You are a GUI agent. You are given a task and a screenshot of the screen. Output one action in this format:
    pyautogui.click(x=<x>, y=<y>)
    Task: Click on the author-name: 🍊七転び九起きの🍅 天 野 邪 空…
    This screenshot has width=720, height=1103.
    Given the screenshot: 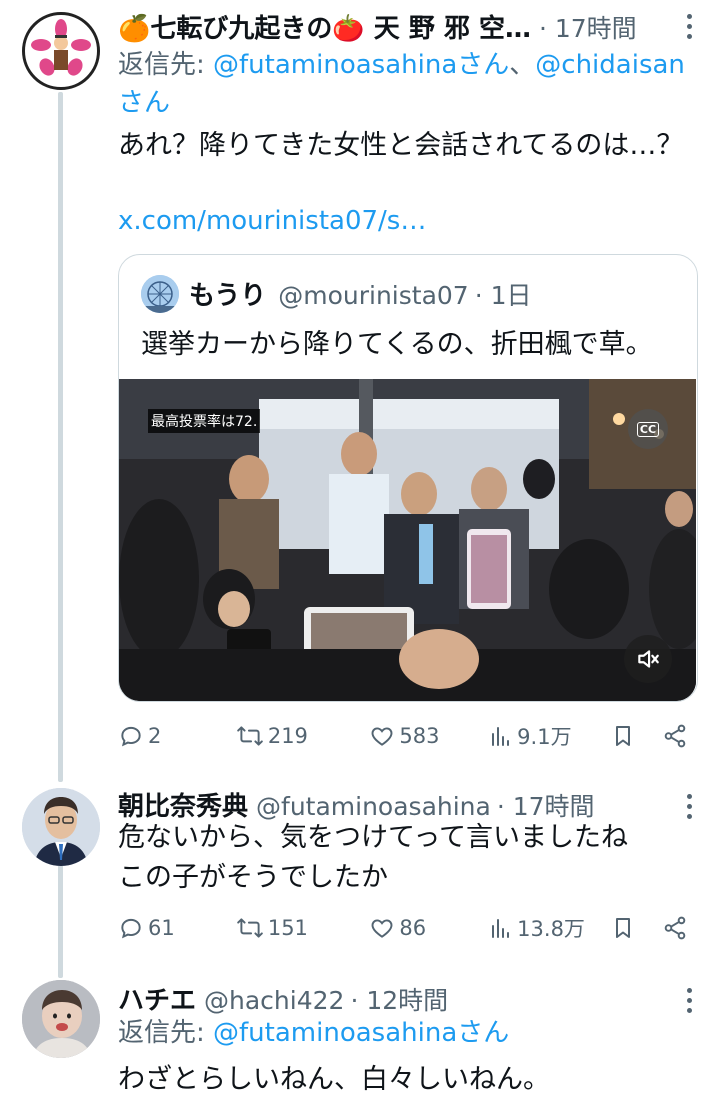 What is the action you would take?
    pyautogui.click(x=324, y=26)
    